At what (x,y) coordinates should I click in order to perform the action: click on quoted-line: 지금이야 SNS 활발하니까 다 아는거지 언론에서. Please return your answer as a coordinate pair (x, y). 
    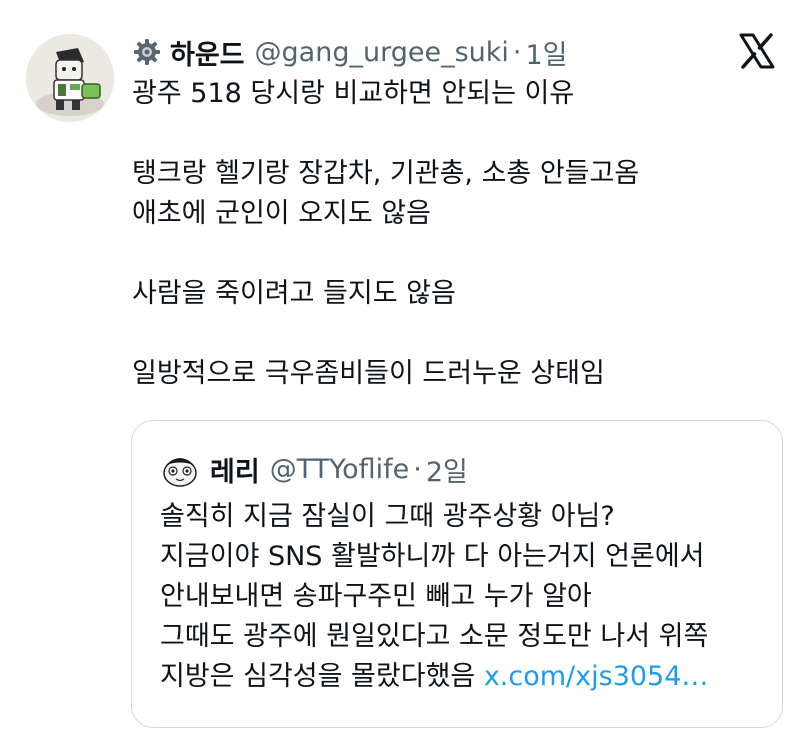
    Looking at the image, I should click on (432, 556).